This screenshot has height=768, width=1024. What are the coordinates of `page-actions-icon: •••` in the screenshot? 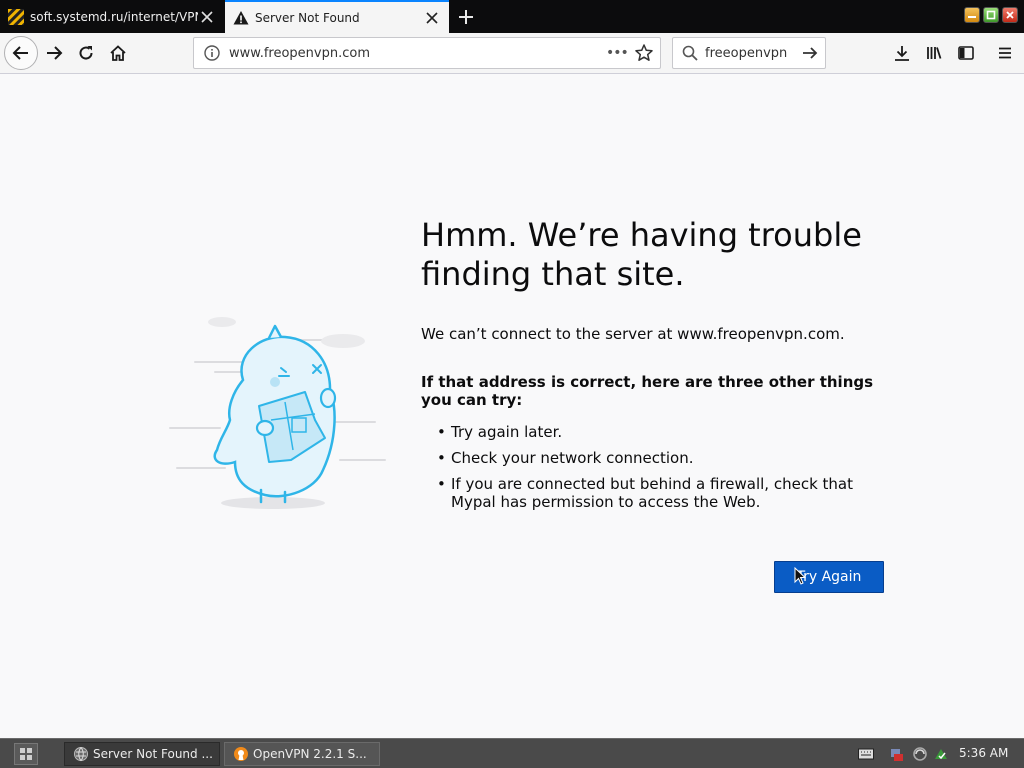 It's located at (617, 53).